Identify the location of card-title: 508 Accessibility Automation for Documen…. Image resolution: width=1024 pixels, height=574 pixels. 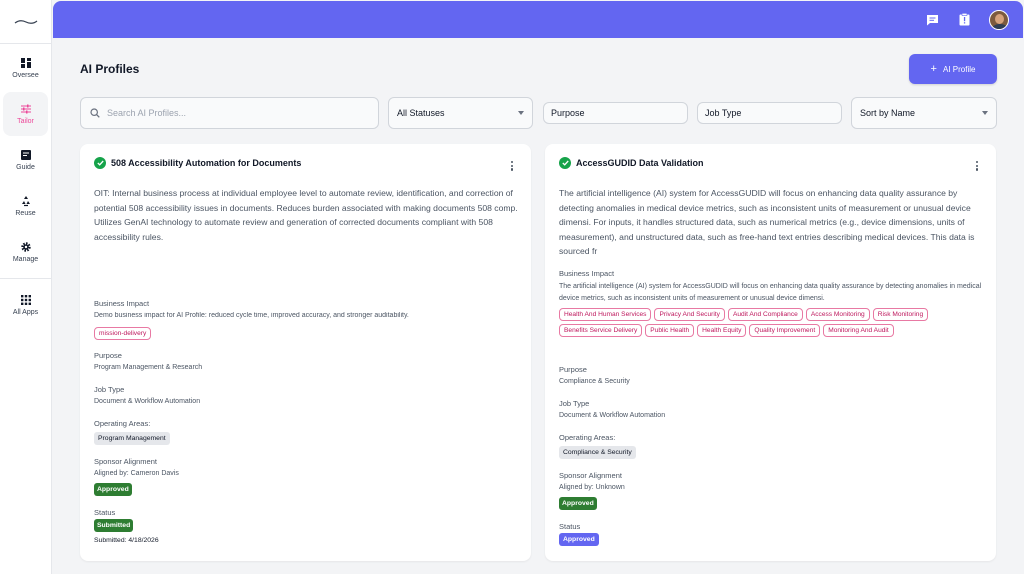
(206, 163).